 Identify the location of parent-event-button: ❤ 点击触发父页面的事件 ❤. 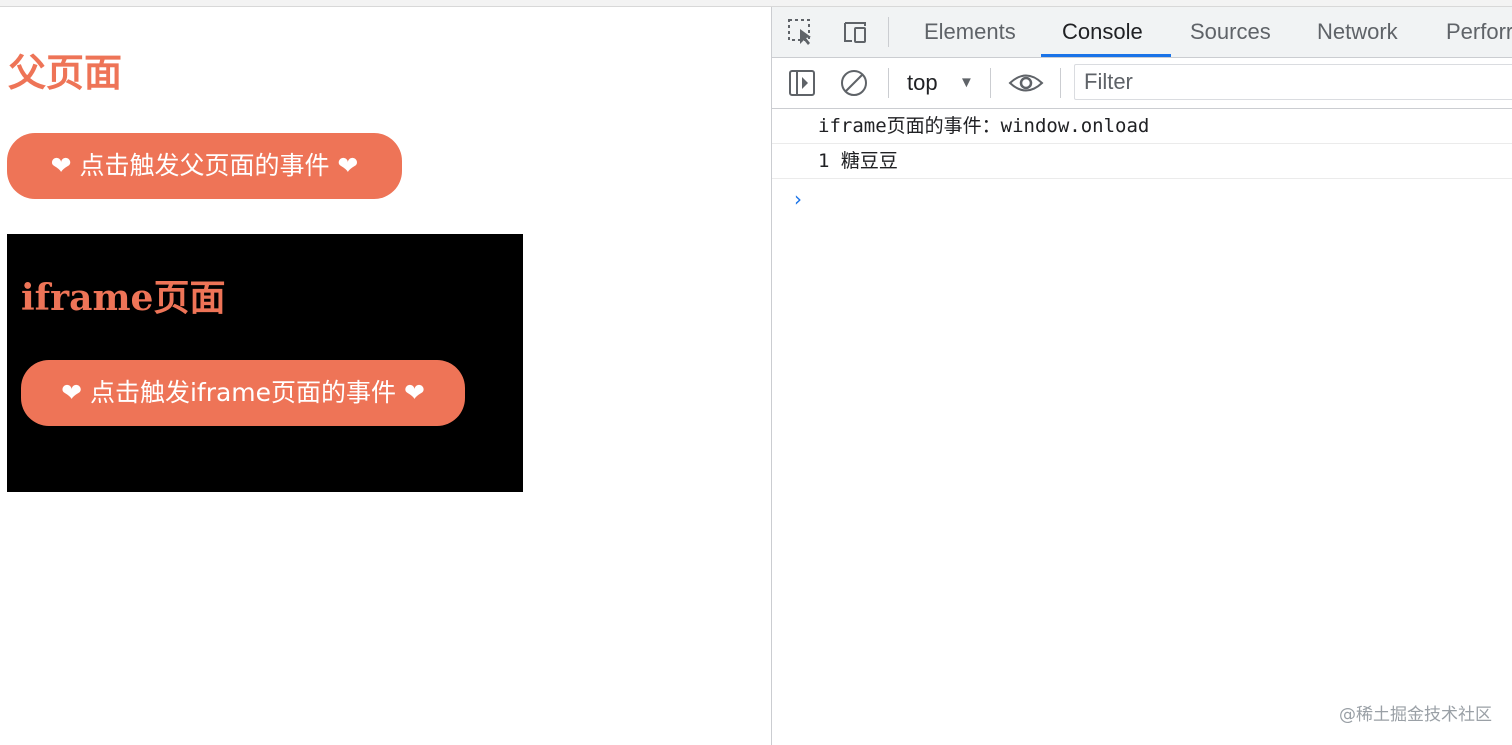
(204, 166).